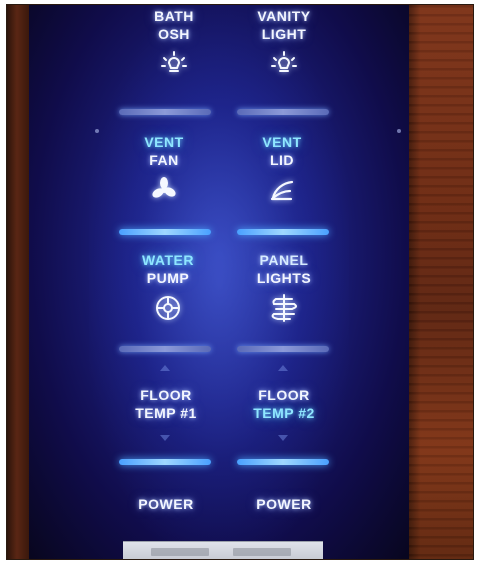 This screenshot has width=480, height=564. Describe the element at coordinates (284, 43) in the screenshot. I see `vanity-light-button: VANITY LIGHT` at that location.